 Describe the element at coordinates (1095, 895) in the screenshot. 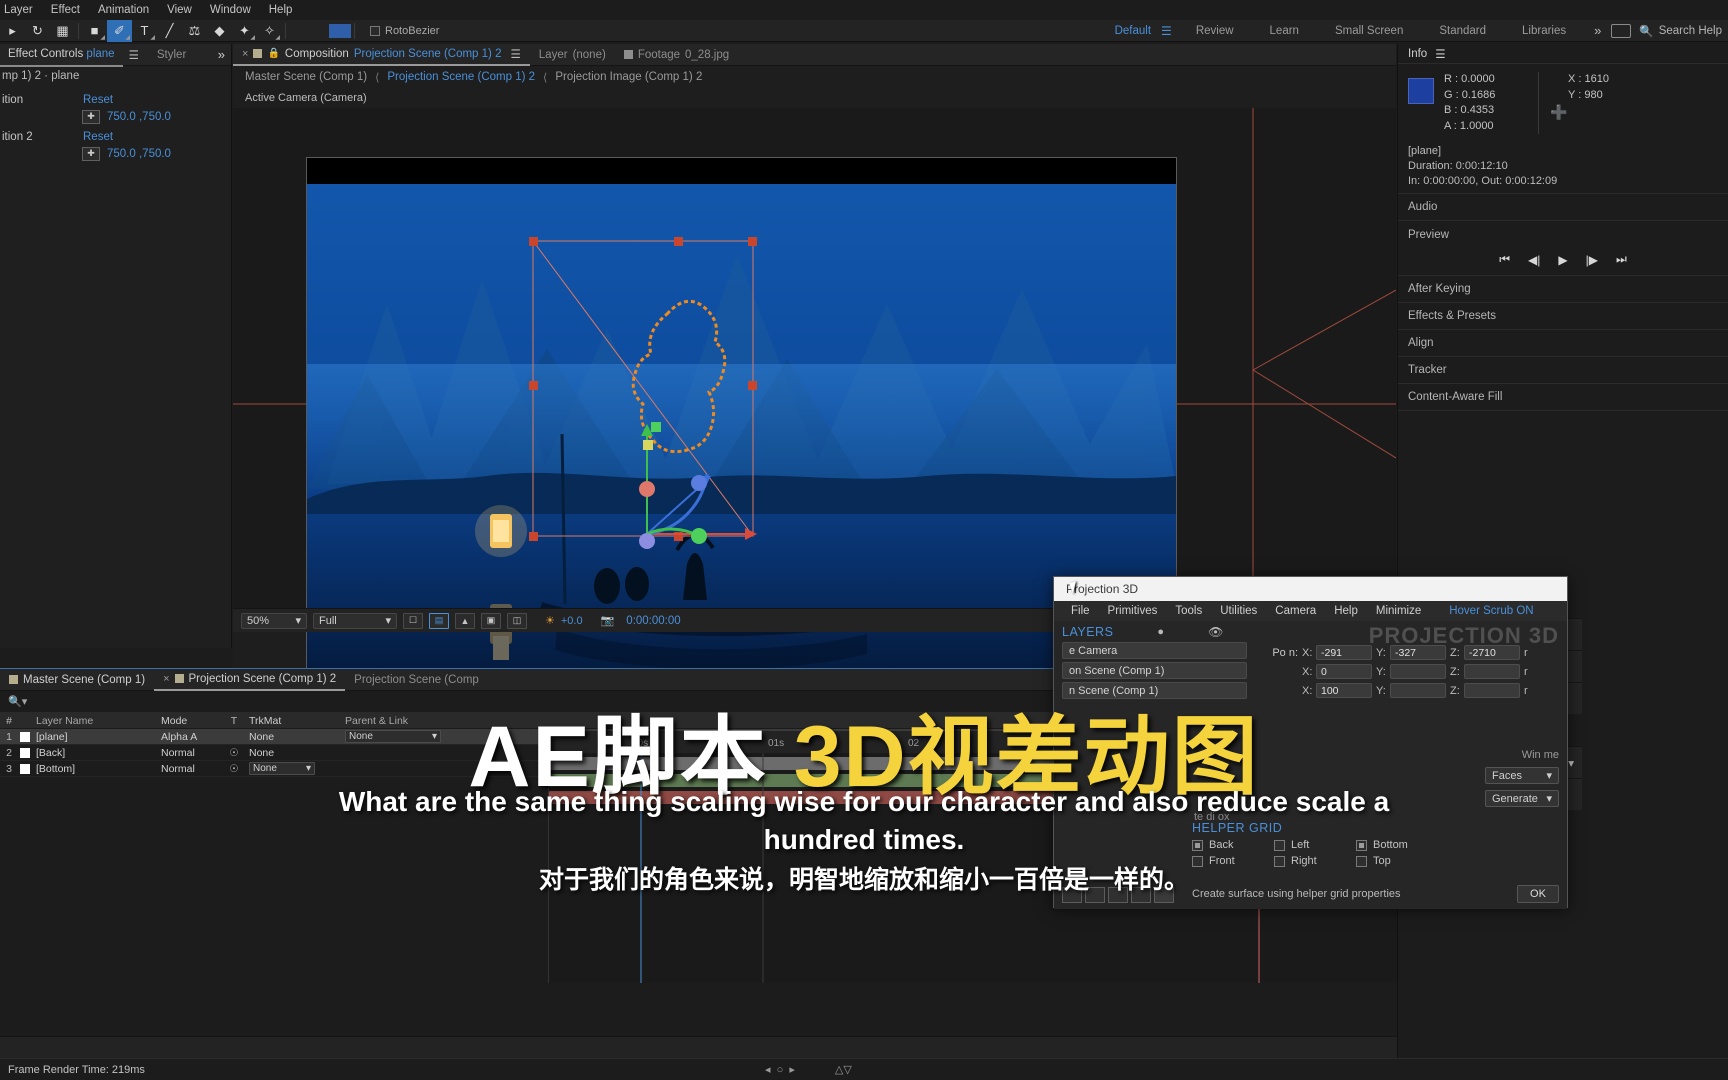

I see `grid-preset-2-icon` at that location.